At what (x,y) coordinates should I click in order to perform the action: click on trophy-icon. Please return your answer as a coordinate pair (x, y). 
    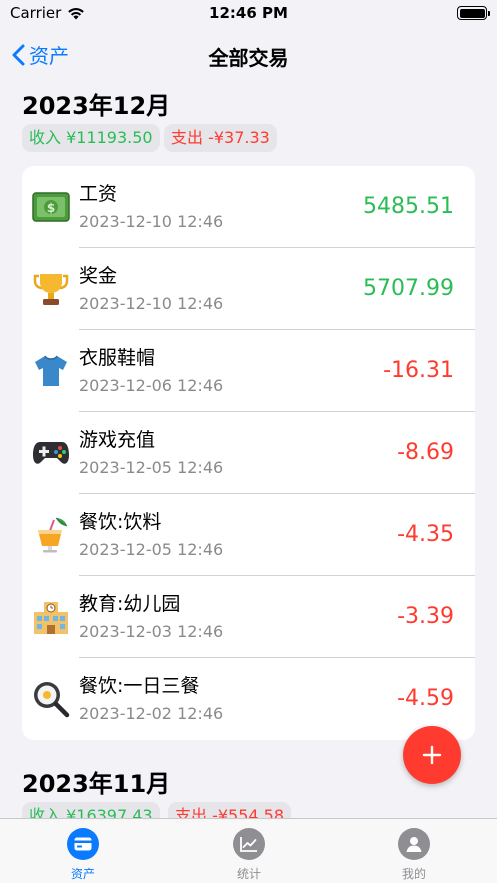
    Looking at the image, I should click on (51, 289).